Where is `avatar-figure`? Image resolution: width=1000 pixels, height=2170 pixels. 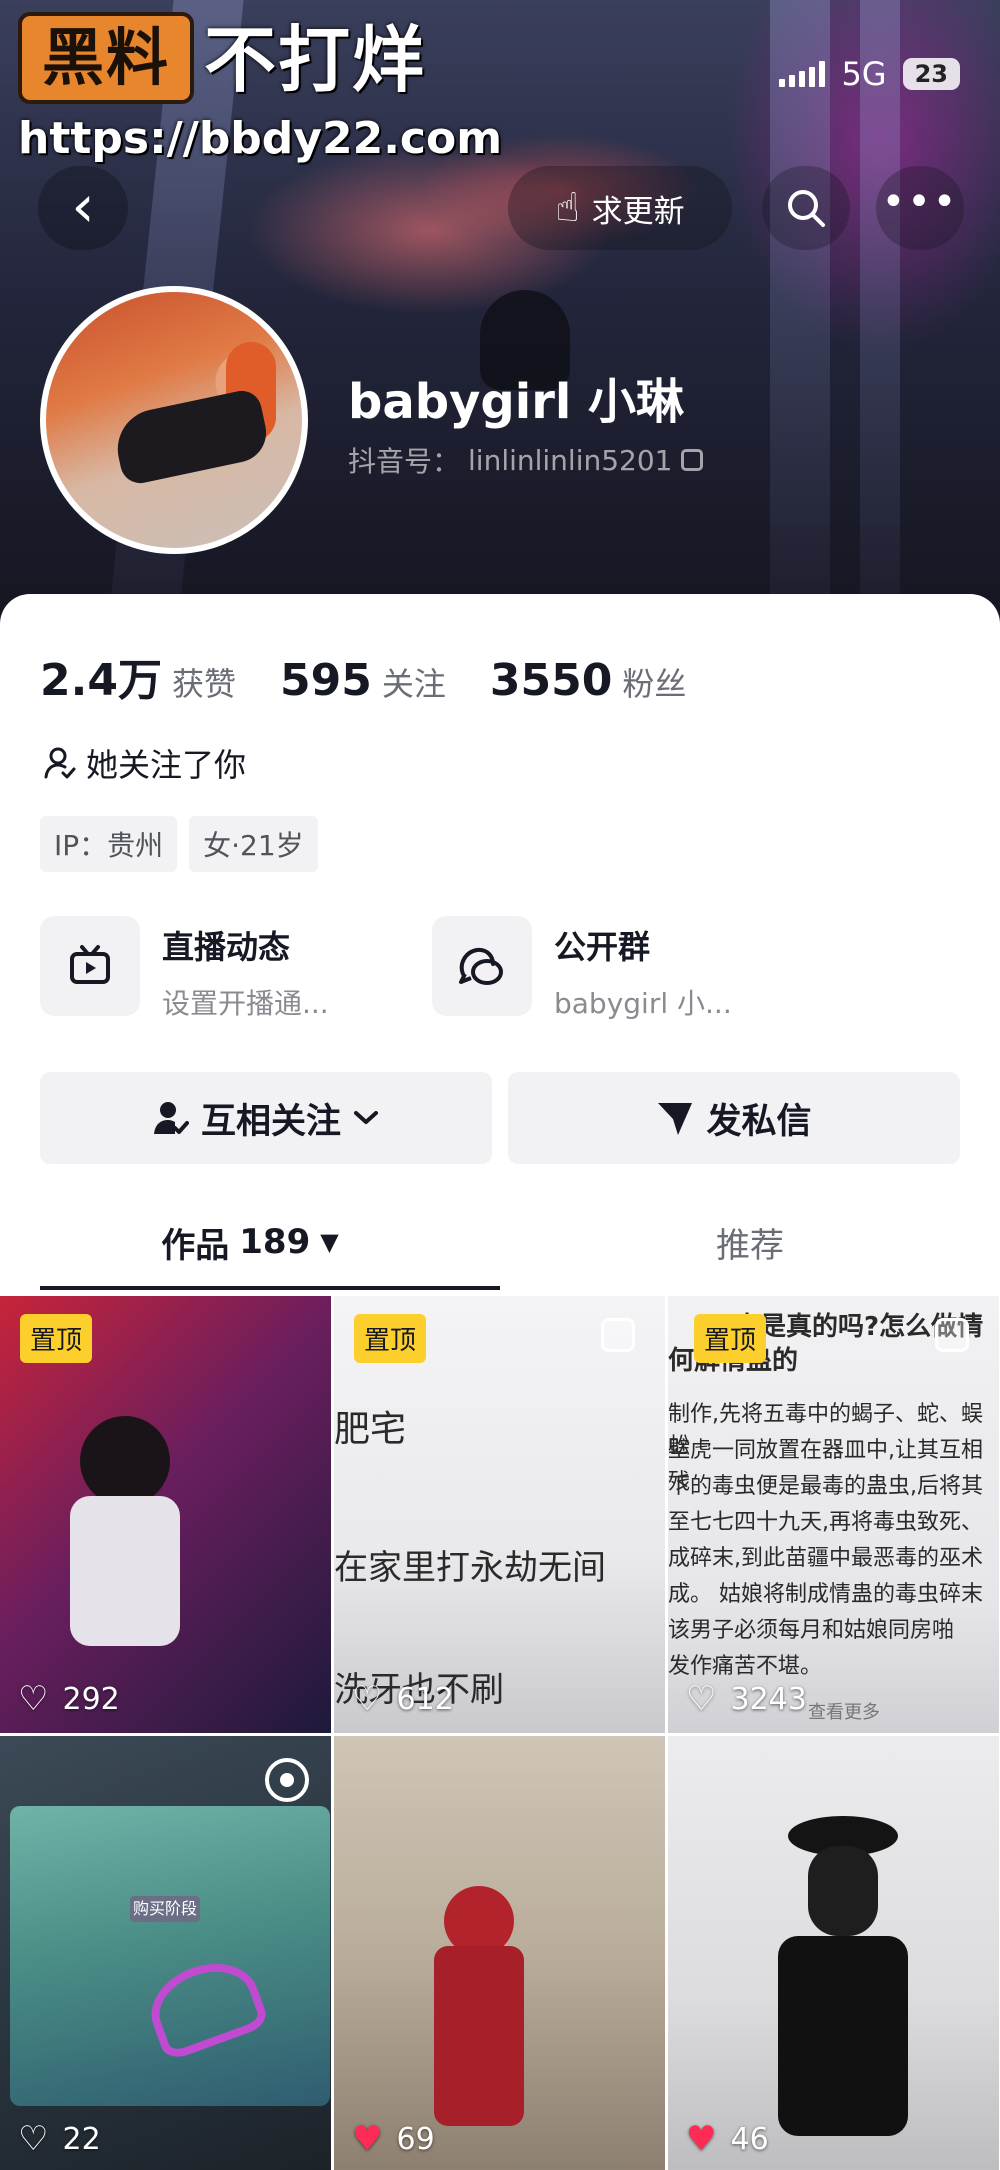 avatar-figure is located at coordinates (191, 437).